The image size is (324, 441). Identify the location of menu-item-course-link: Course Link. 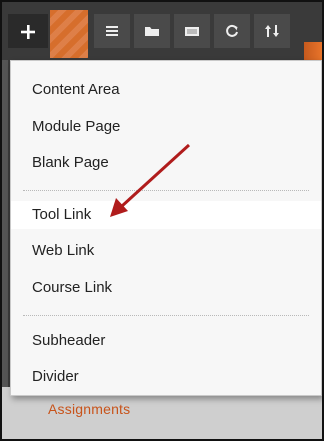
(166, 288).